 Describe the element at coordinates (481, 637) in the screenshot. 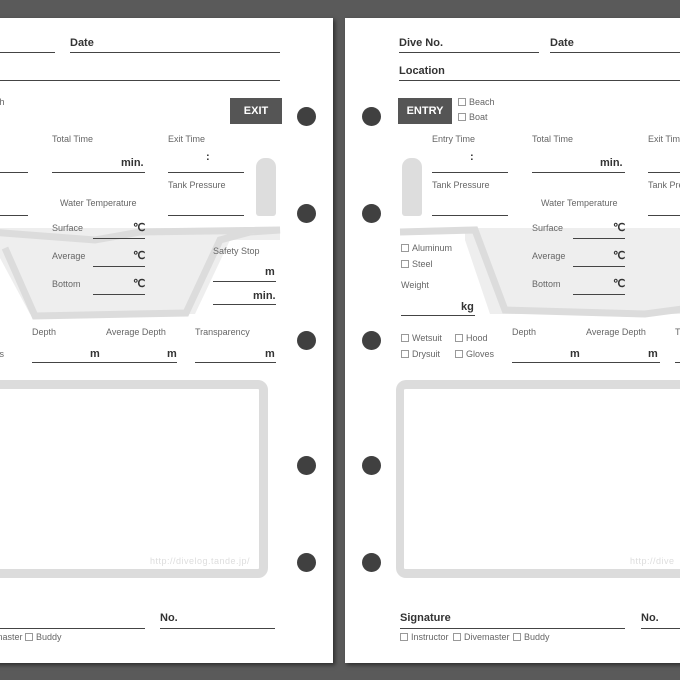

I see `role-divemaster: Divemaster` at that location.